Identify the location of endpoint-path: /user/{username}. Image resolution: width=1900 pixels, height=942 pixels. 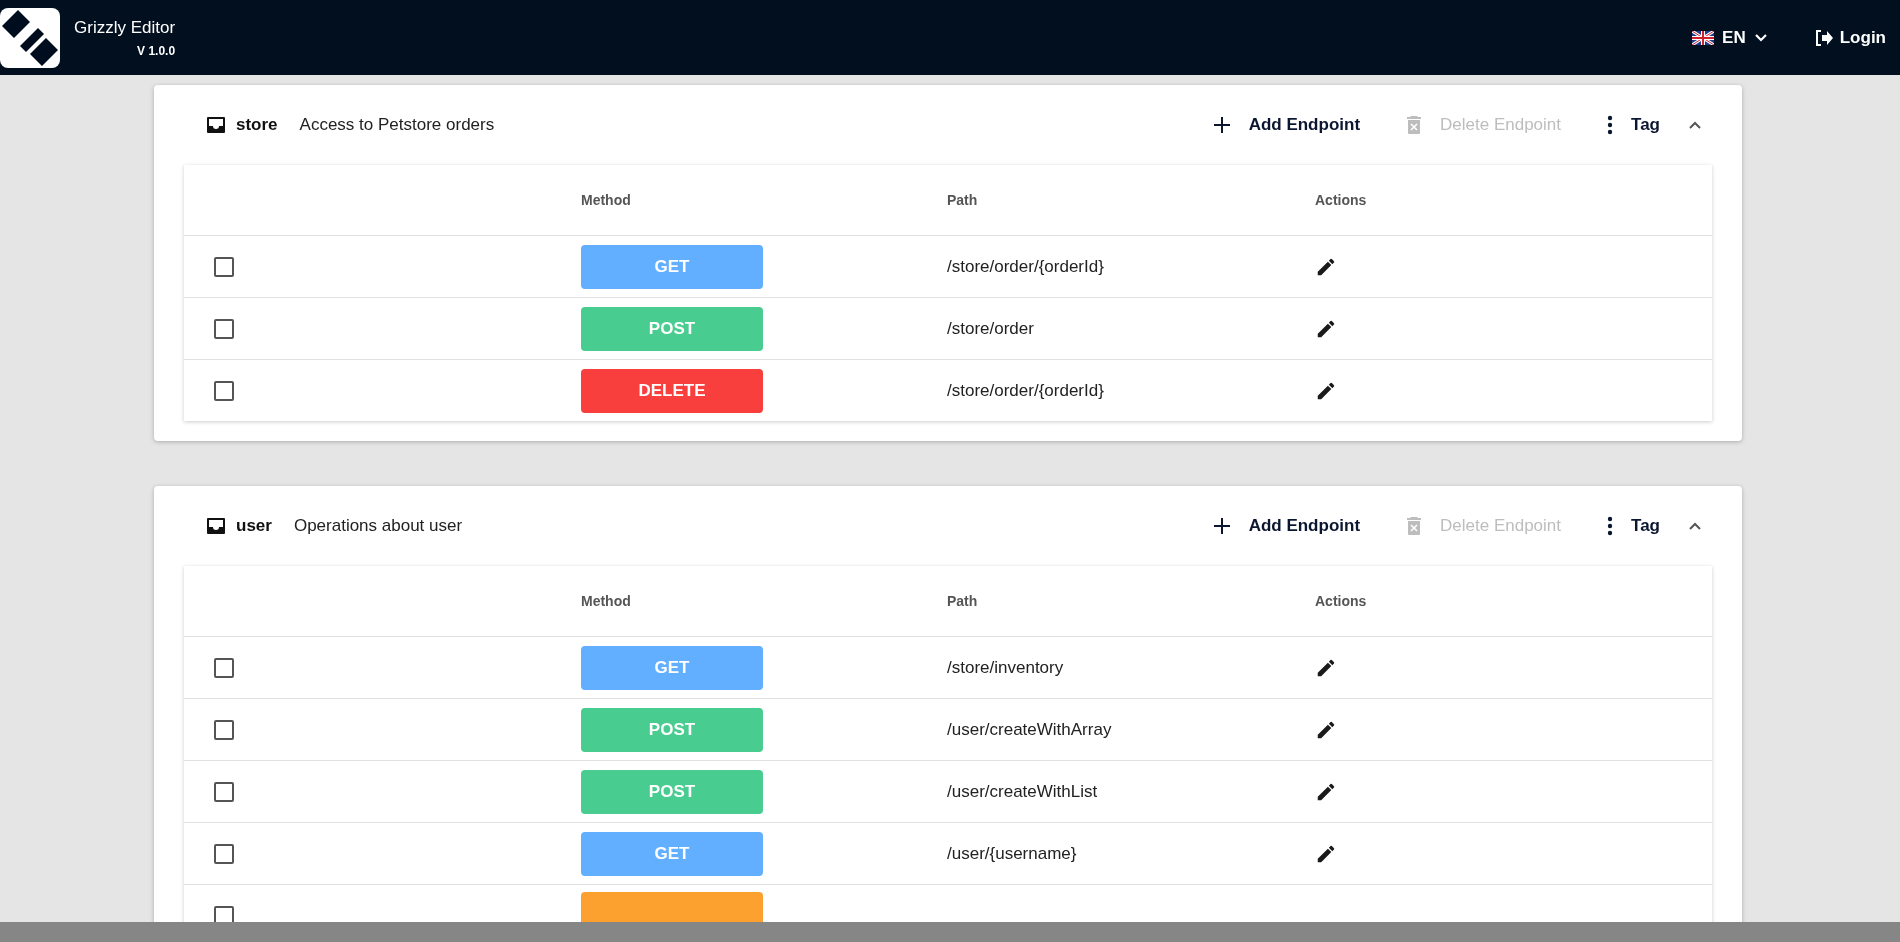
(1012, 853).